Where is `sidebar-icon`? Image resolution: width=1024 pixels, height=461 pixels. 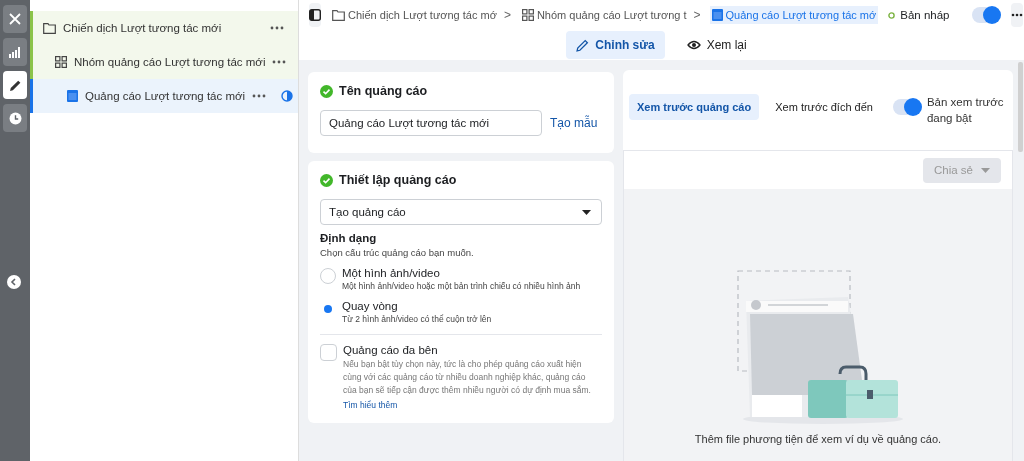 sidebar-icon is located at coordinates (315, 15).